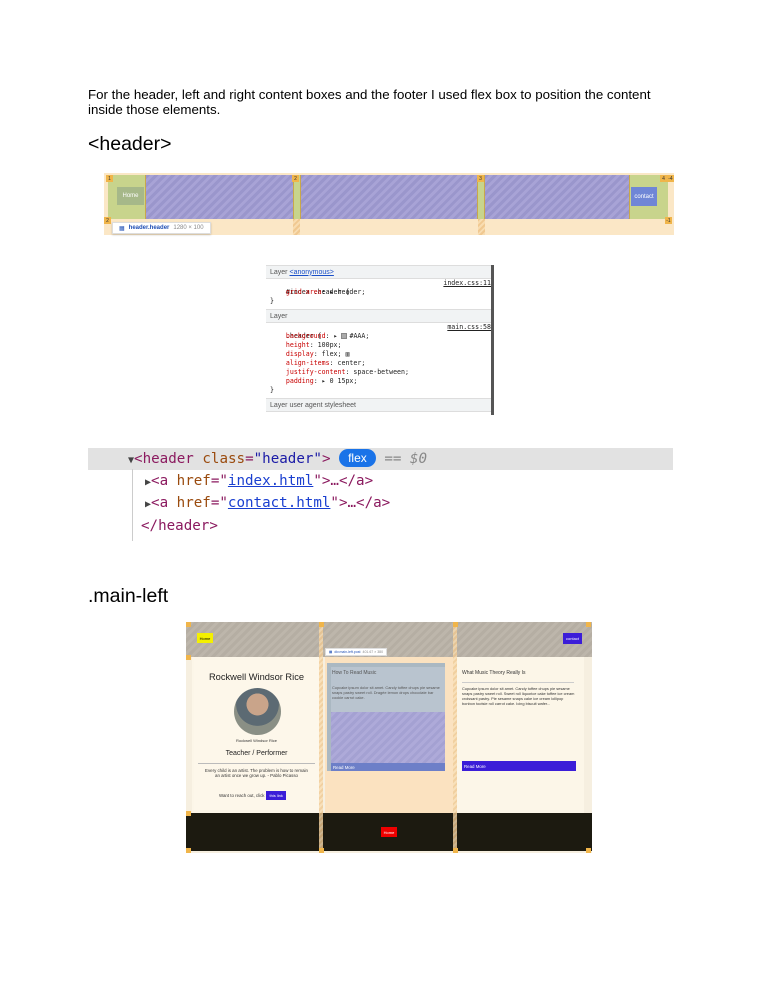 The image size is (759, 982). What do you see at coordinates (307, 363) in the screenshot?
I see `css-property: align-items` at bounding box center [307, 363].